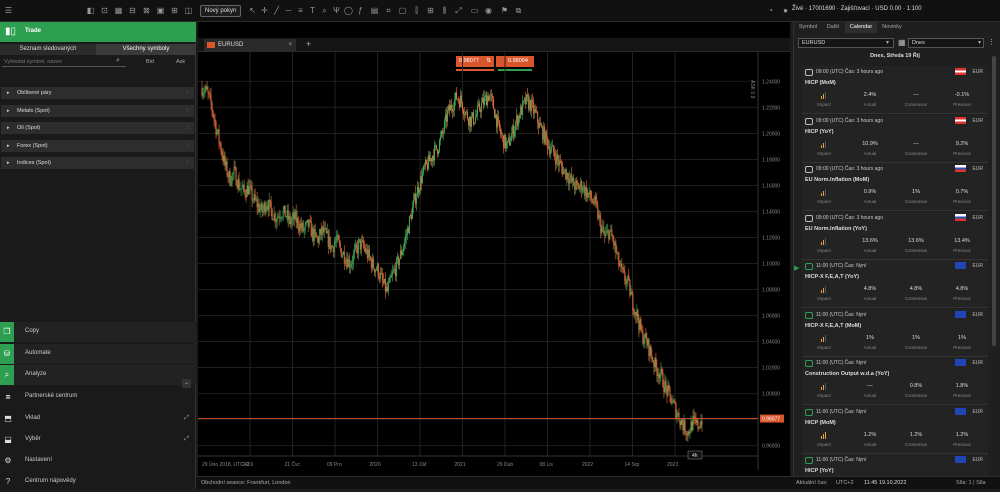  What do you see at coordinates (312, 10) in the screenshot?
I see `text-icon: T` at bounding box center [312, 10].